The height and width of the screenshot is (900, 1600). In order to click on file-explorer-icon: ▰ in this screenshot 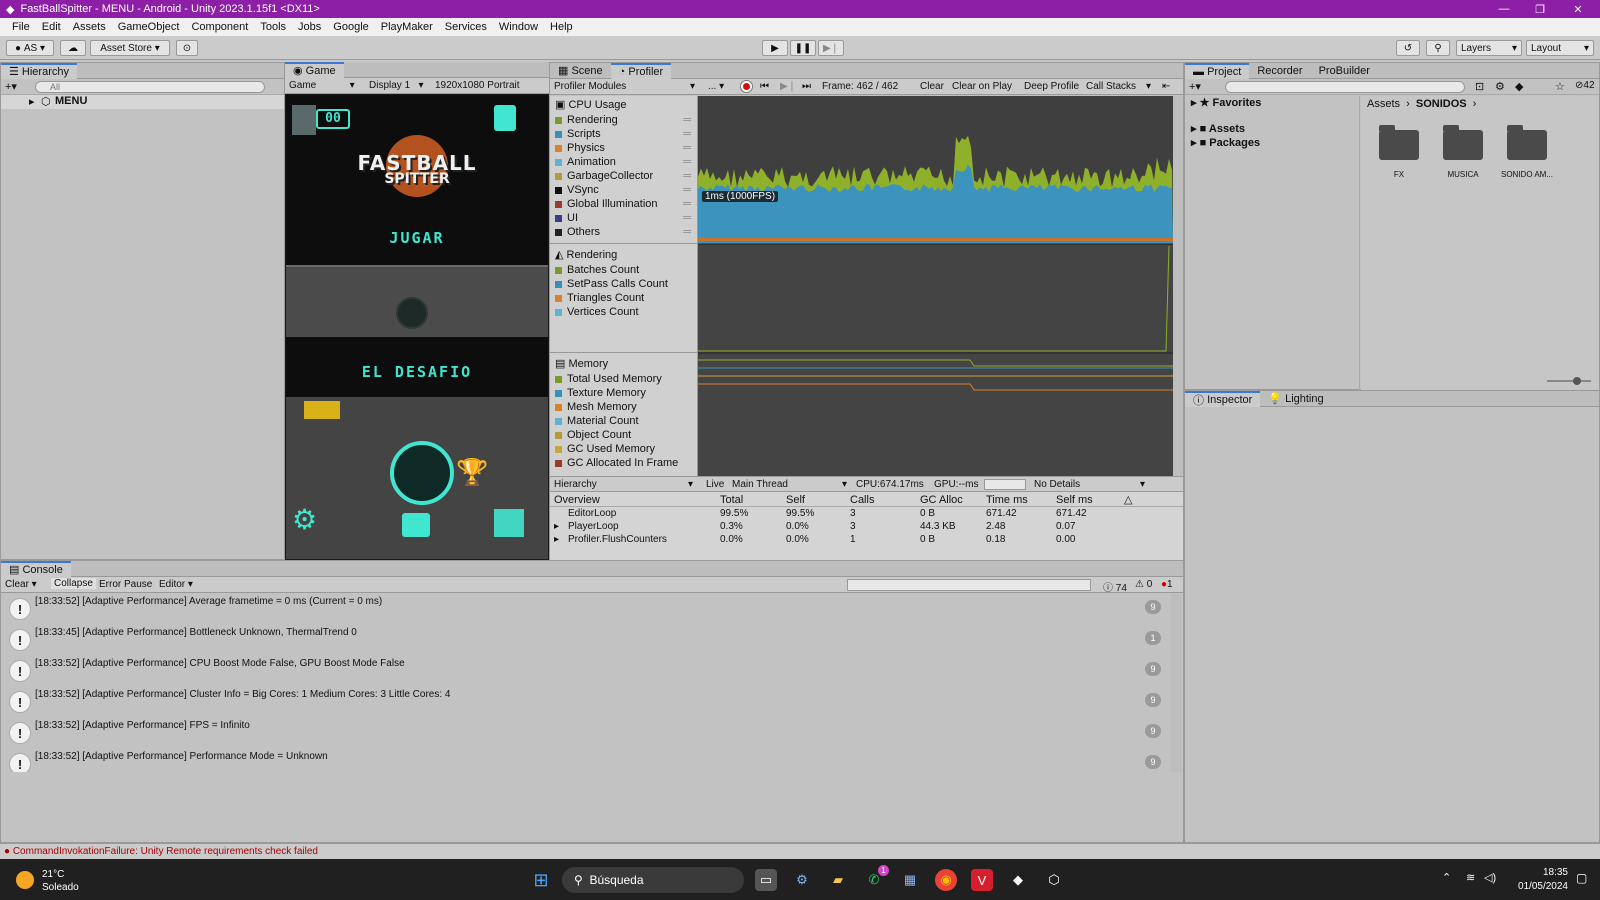, I will do `click(838, 880)`.